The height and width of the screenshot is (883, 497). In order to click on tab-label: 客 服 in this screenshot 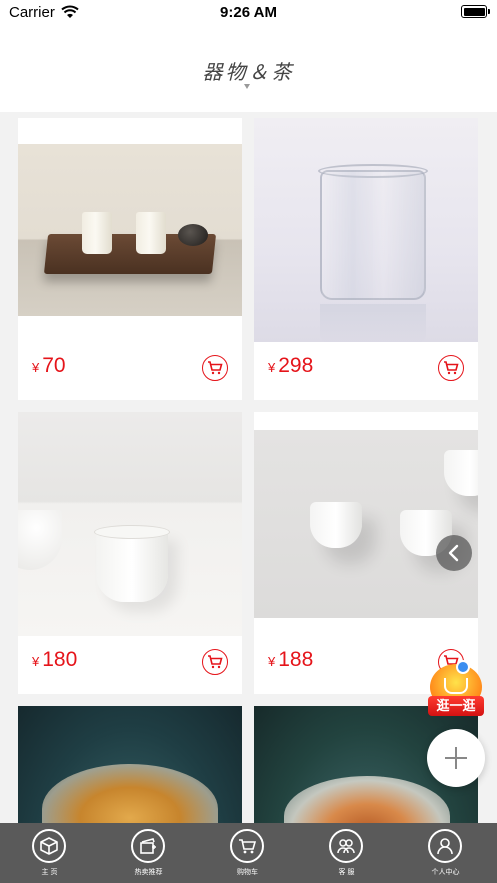, I will do `click(346, 872)`.